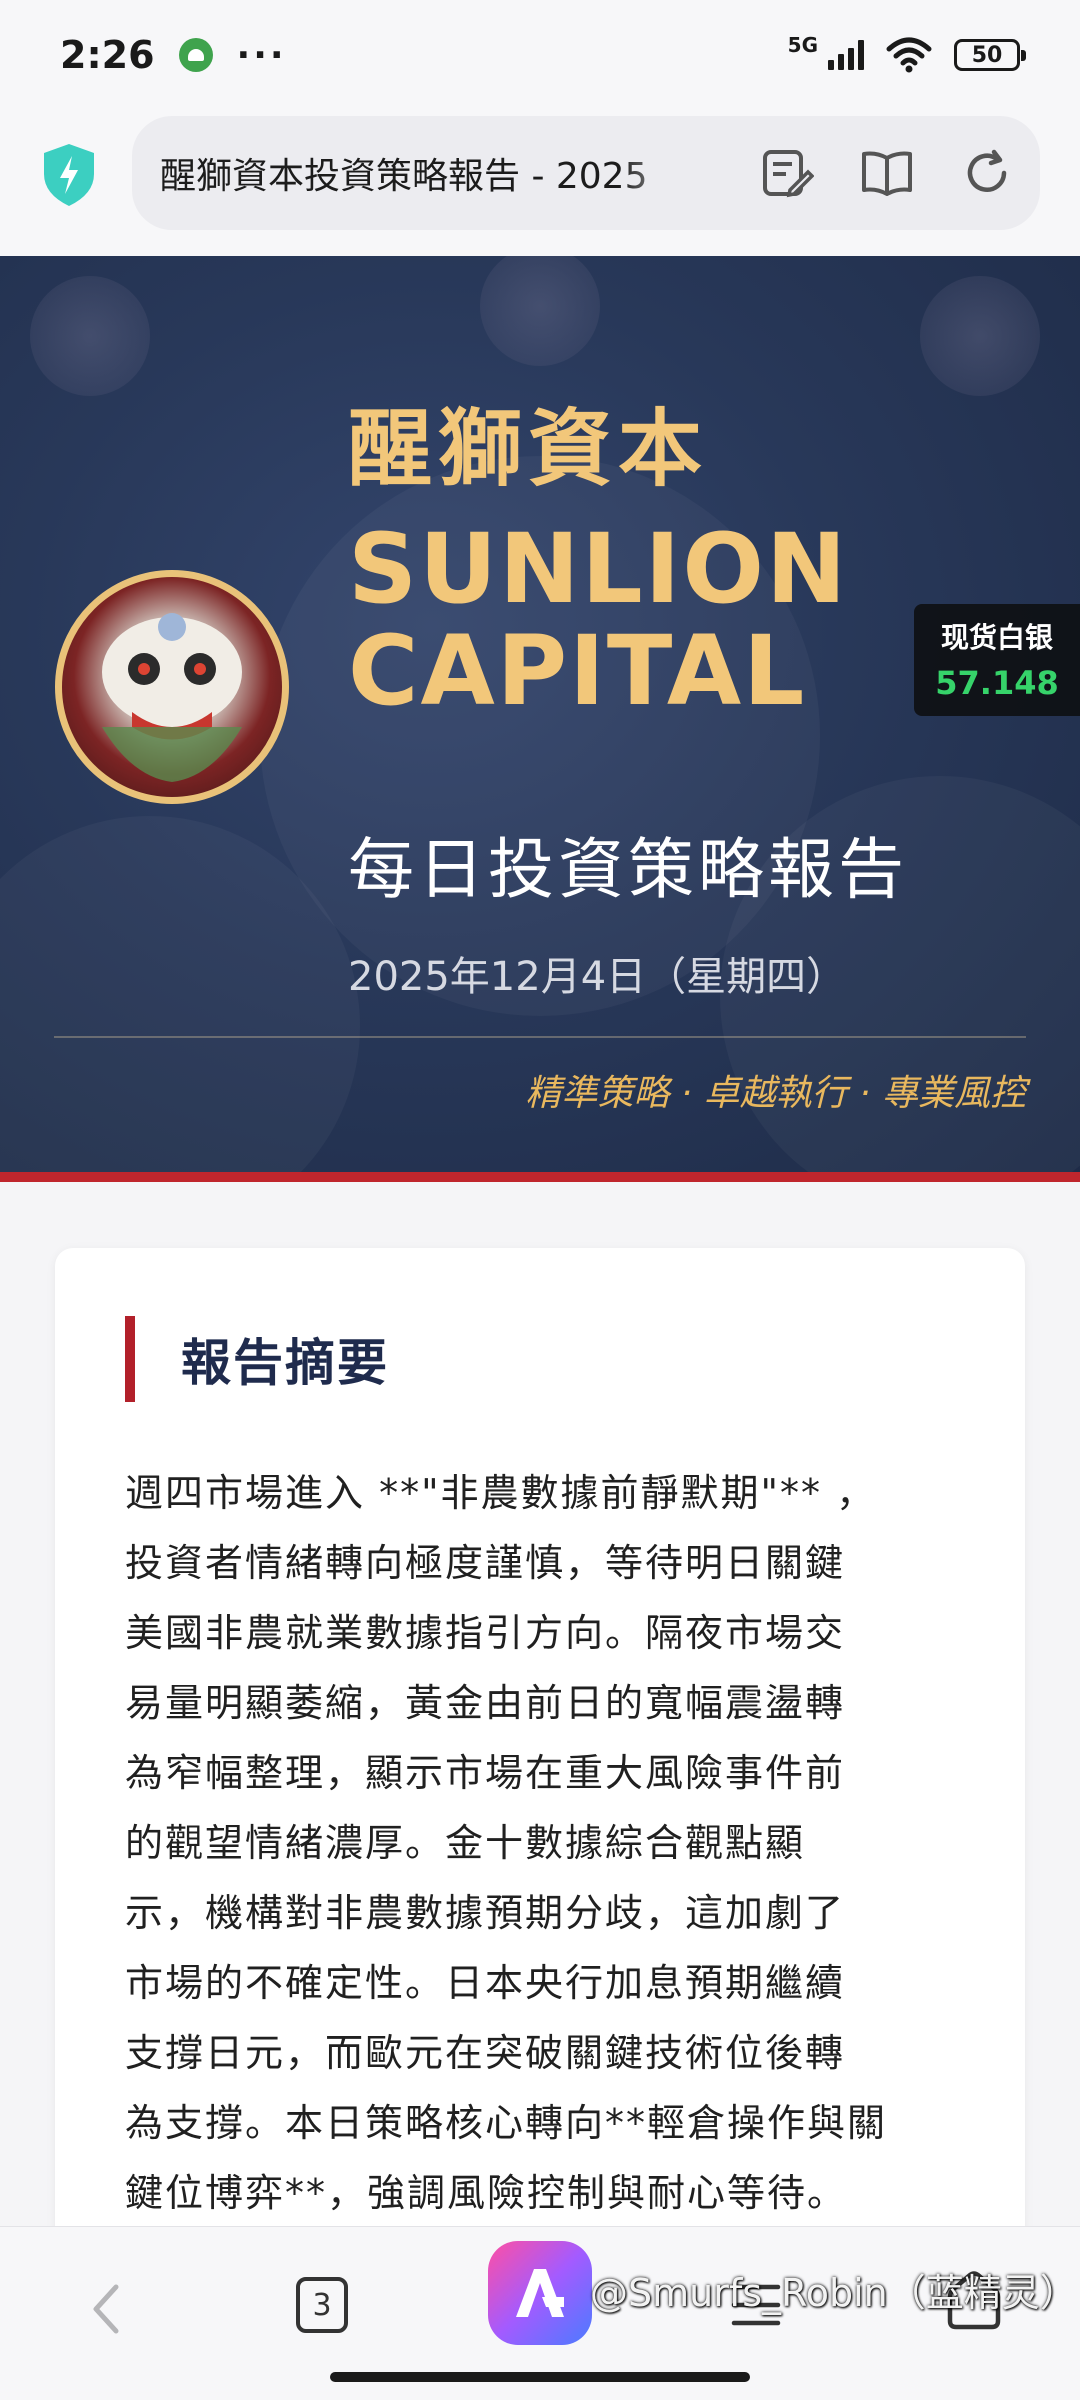 Image resolution: width=1080 pixels, height=2400 pixels. What do you see at coordinates (834, 2293) in the screenshot?
I see `watermark: @Smurfs_Robin（蓝精灵）` at bounding box center [834, 2293].